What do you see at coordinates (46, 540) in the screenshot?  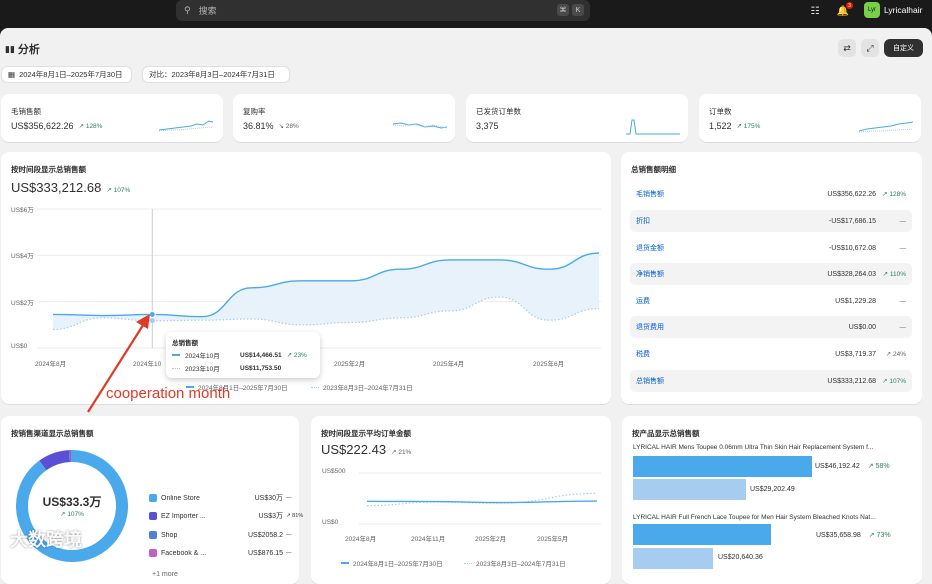 I see `watermark: 大数跨境` at bounding box center [46, 540].